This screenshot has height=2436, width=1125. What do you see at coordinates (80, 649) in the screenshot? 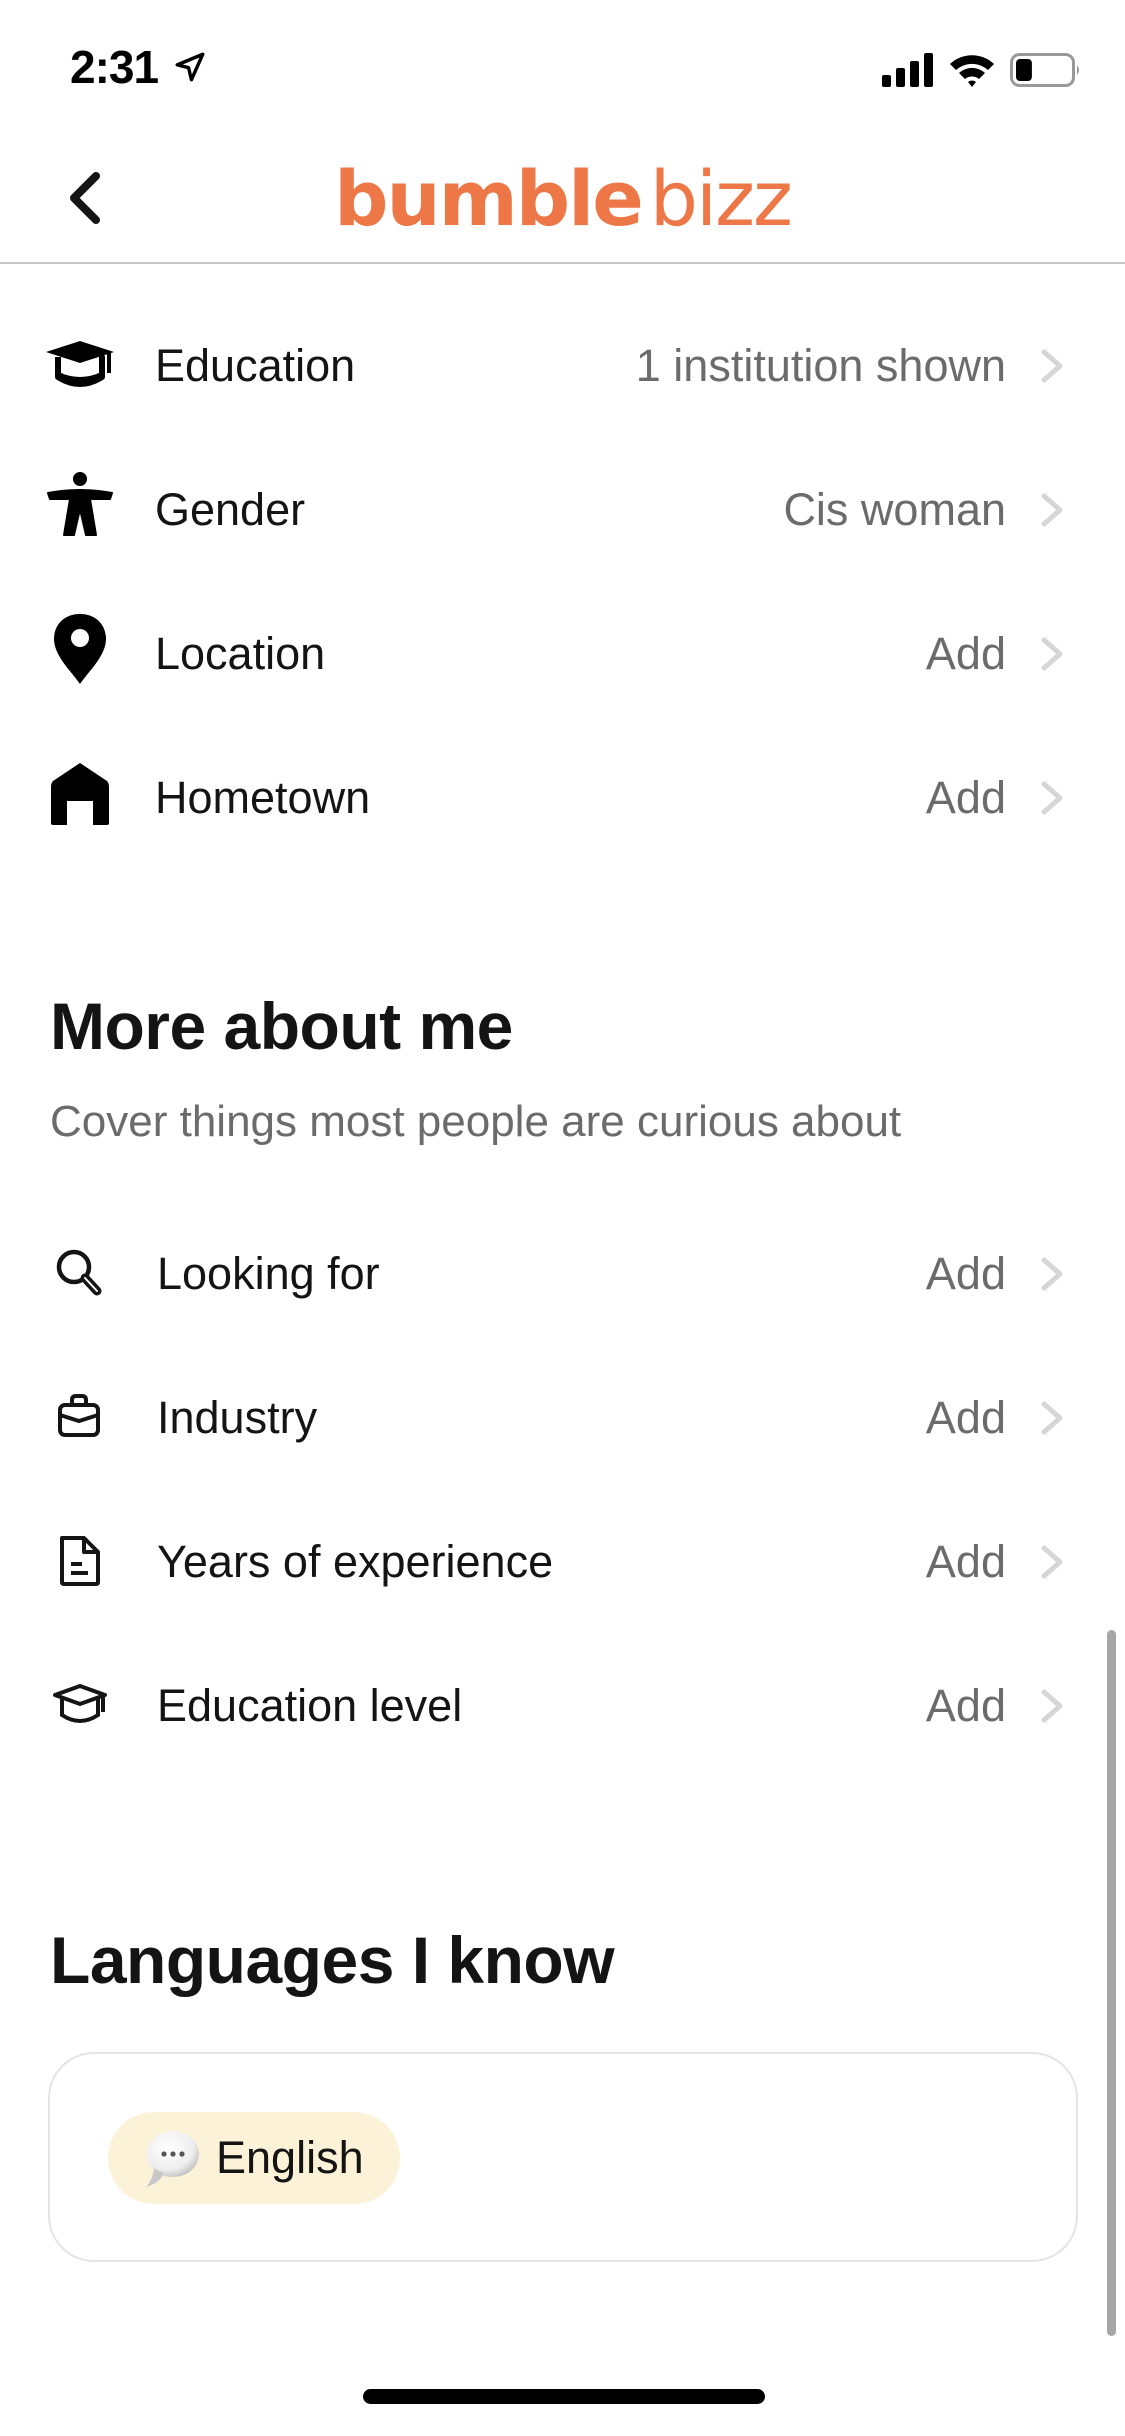
I see `map-pin-icon` at bounding box center [80, 649].